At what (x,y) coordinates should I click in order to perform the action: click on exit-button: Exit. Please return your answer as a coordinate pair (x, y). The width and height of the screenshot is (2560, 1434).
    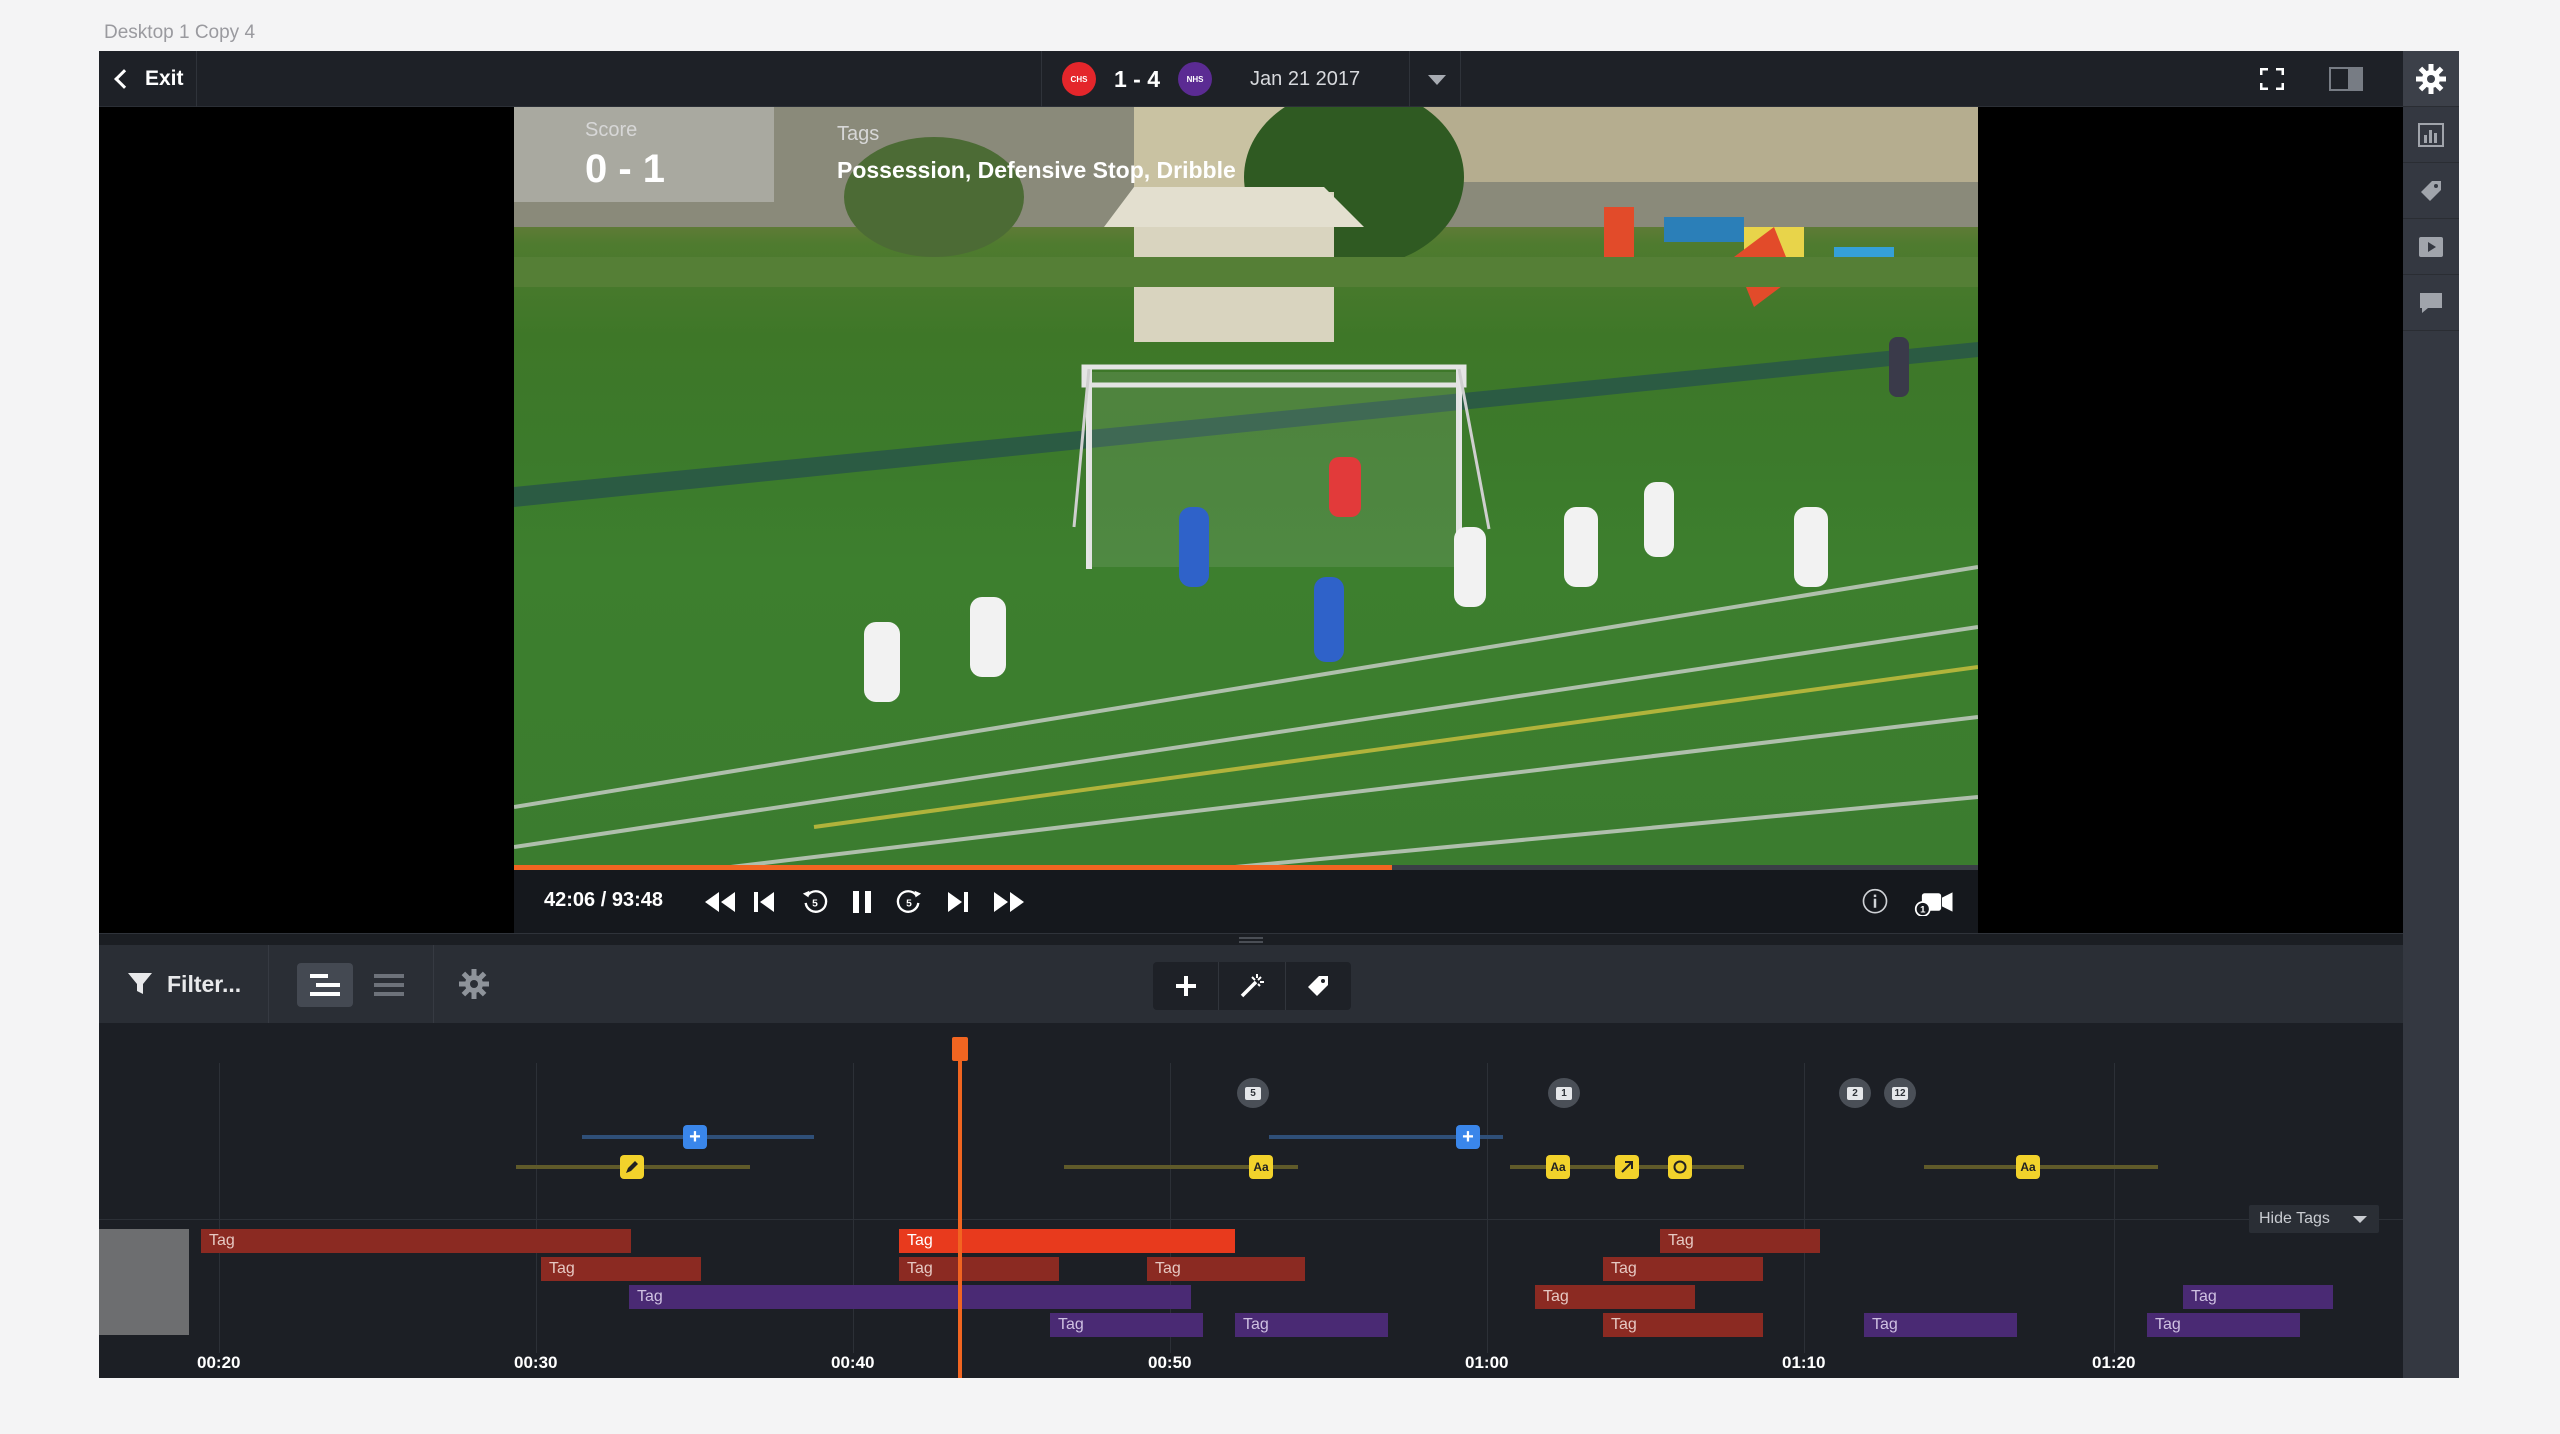
    Looking at the image, I should click on (148, 79).